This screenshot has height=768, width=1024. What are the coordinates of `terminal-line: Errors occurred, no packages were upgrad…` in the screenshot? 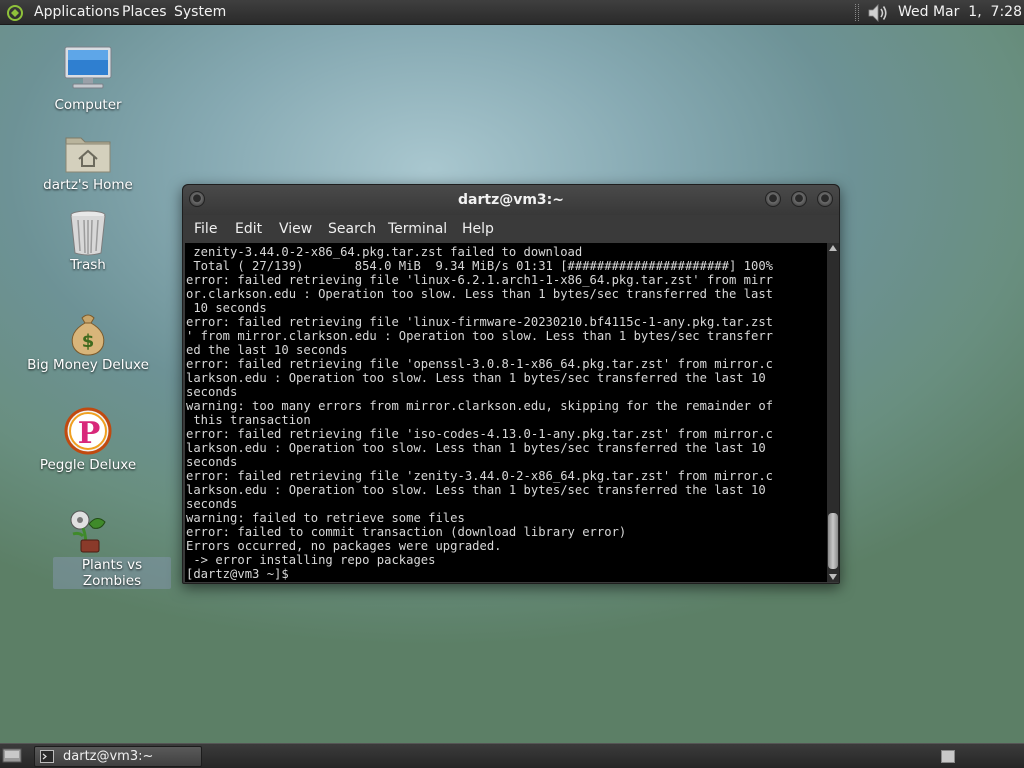 It's located at (344, 546).